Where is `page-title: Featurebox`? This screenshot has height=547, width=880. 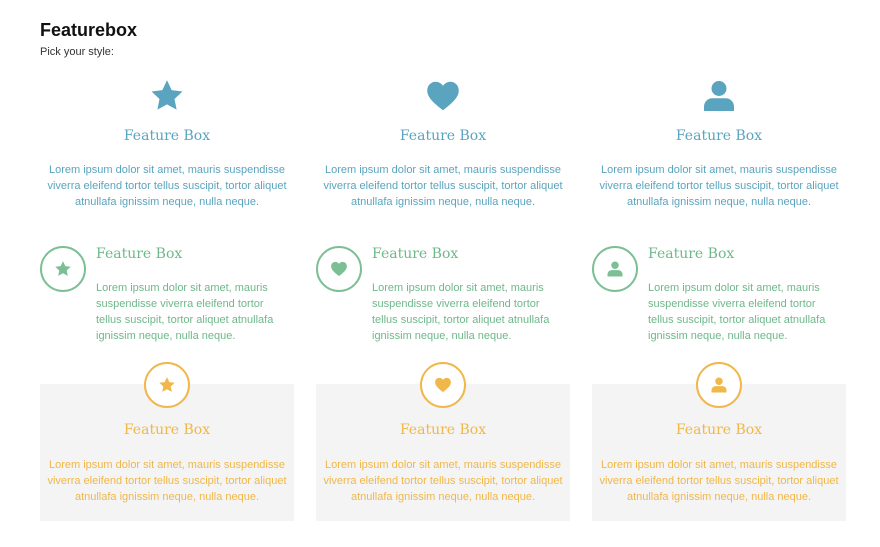
page-title: Featurebox is located at coordinates (89, 30).